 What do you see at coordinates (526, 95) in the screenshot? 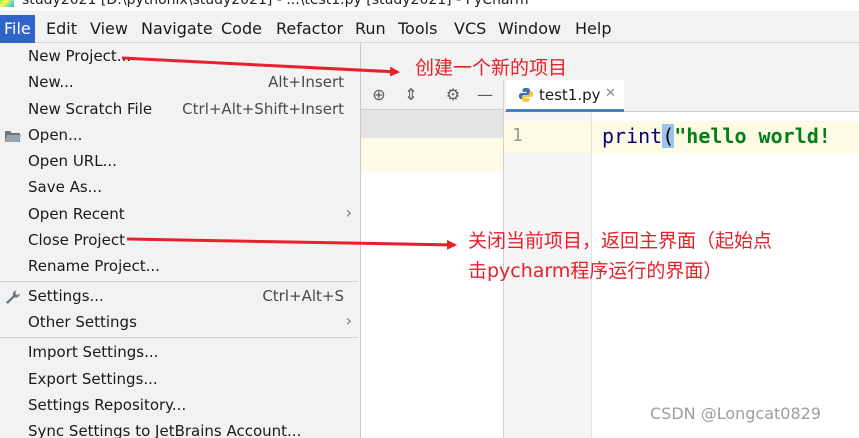
I see `python-file-icon` at bounding box center [526, 95].